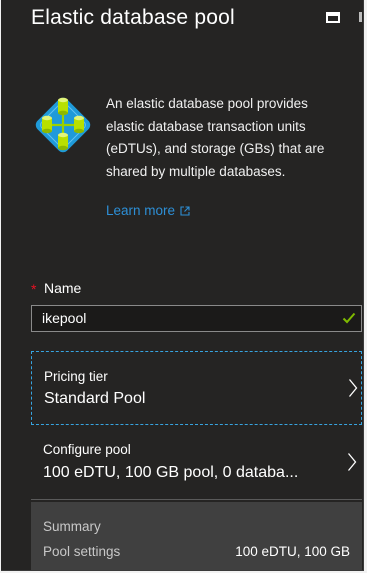  I want to click on pool-settings-label: Pool settings, so click(82, 551).